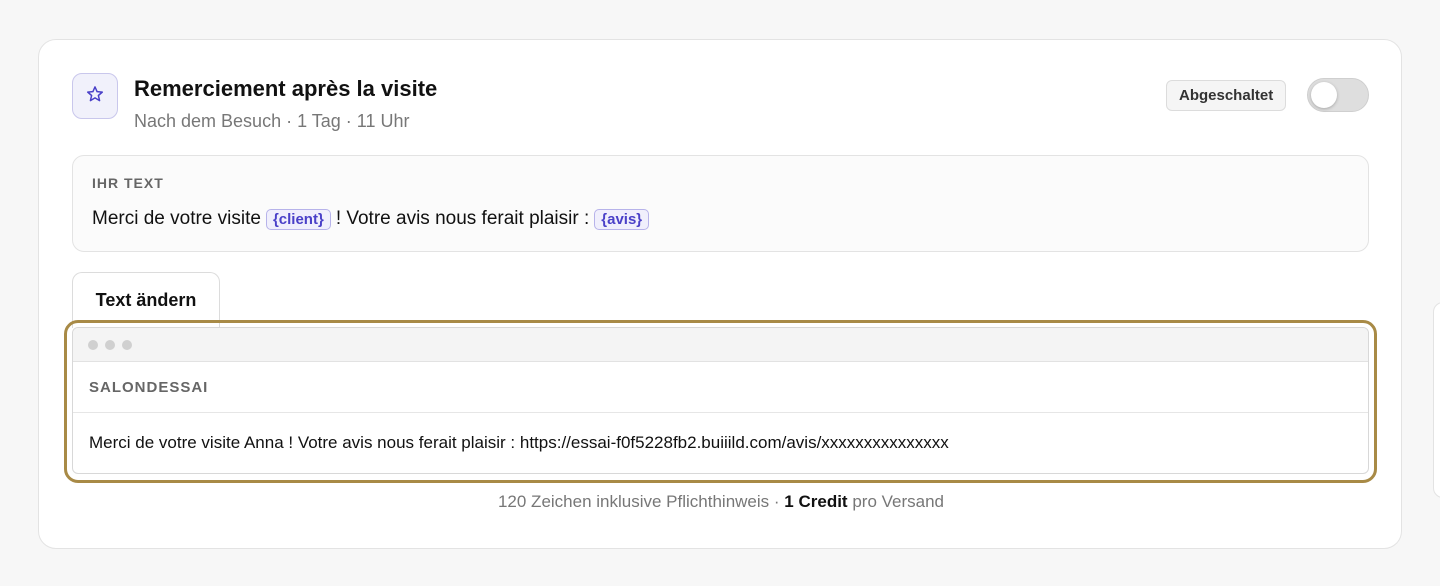 This screenshot has height=586, width=1440. I want to click on star-icon, so click(95, 96).